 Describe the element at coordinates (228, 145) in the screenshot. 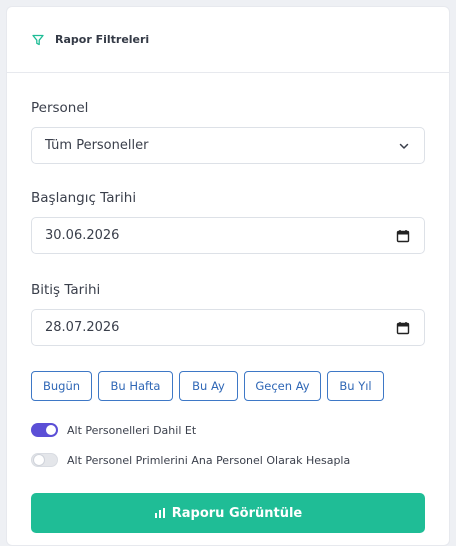

I see `personel-select: Tüm Personeller` at that location.